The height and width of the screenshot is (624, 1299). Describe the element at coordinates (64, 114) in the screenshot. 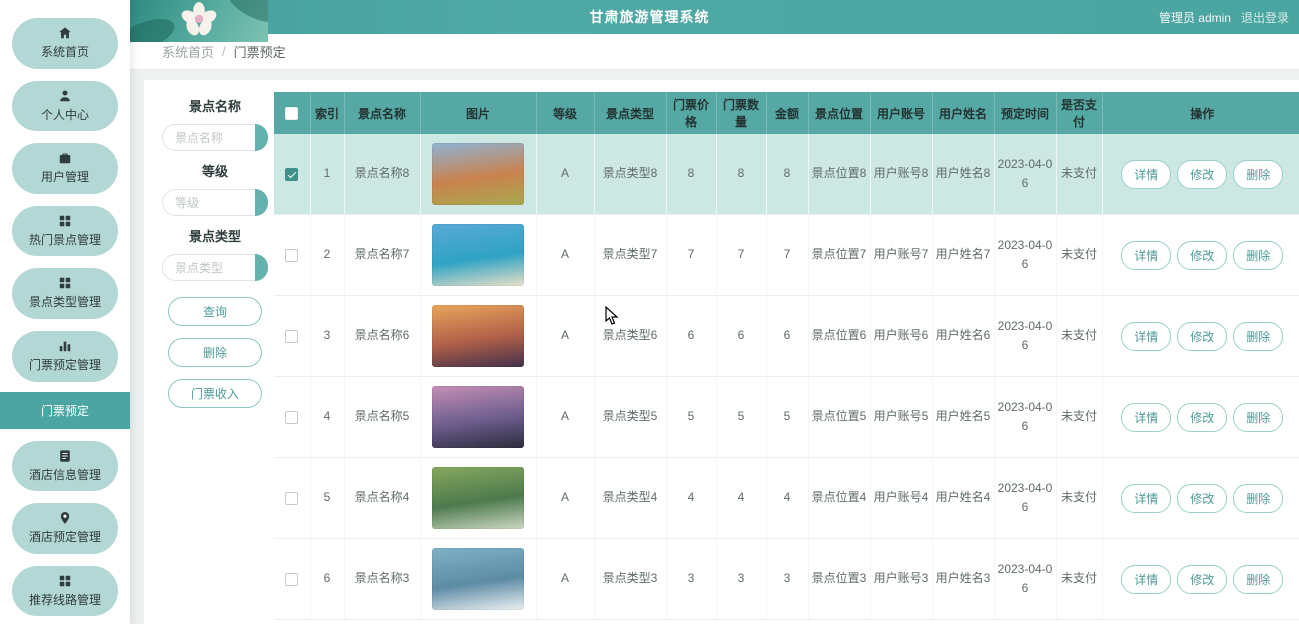

I see `sidebar-item-label: 个人中心` at that location.